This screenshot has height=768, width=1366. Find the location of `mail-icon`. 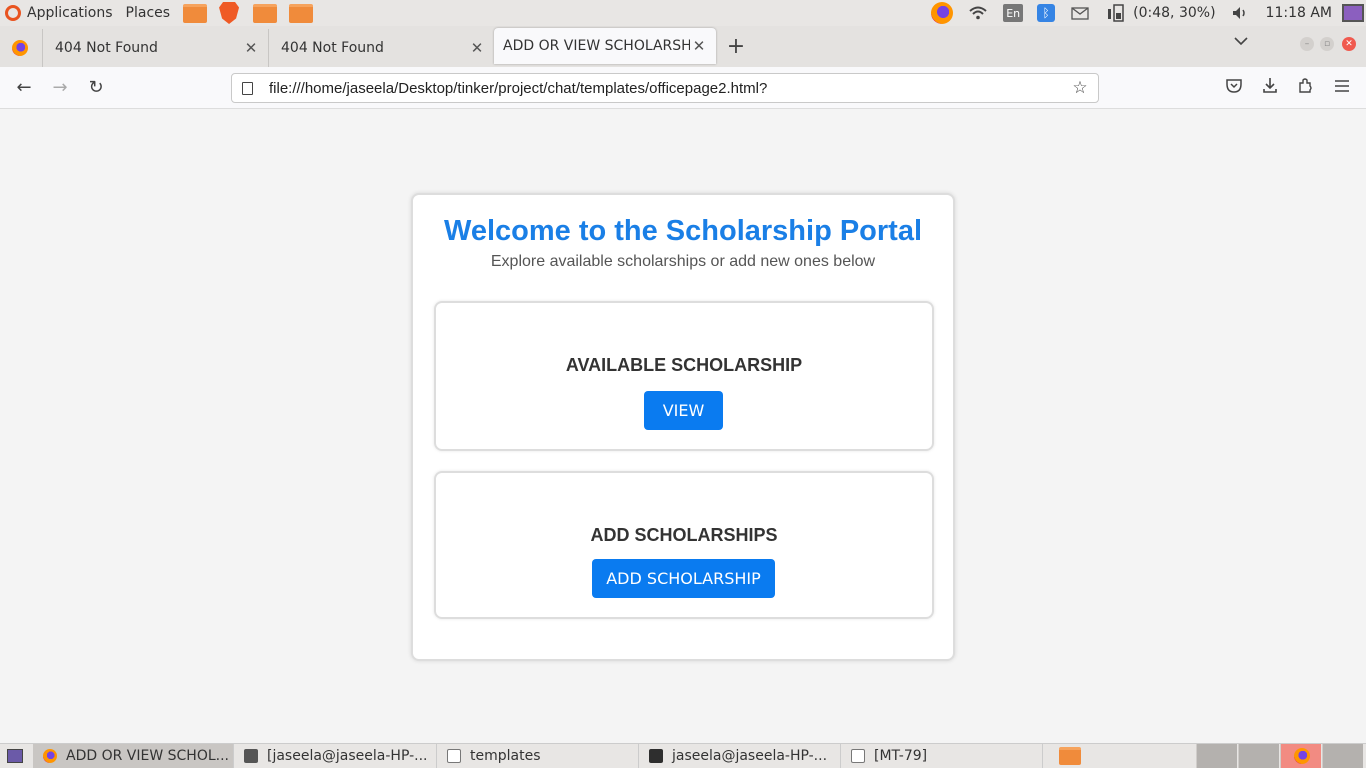

mail-icon is located at coordinates (1080, 13).